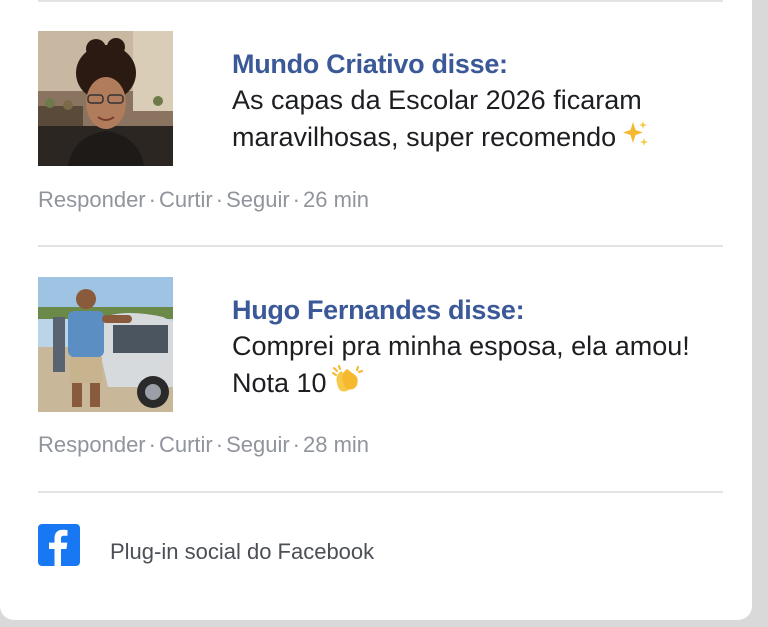 The image size is (768, 627). I want to click on facebook-icon, so click(59, 545).